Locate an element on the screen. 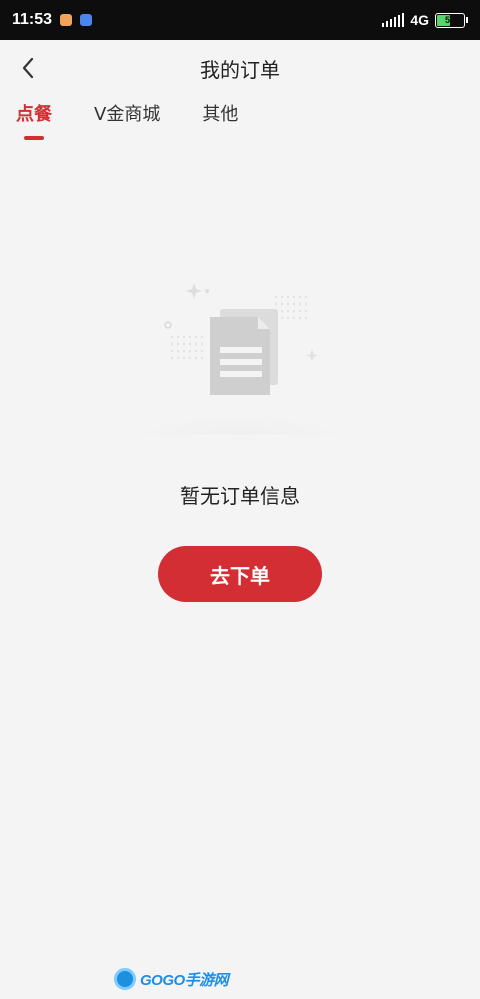 The height and width of the screenshot is (999, 480). tab-active-indicator is located at coordinates (34, 138).